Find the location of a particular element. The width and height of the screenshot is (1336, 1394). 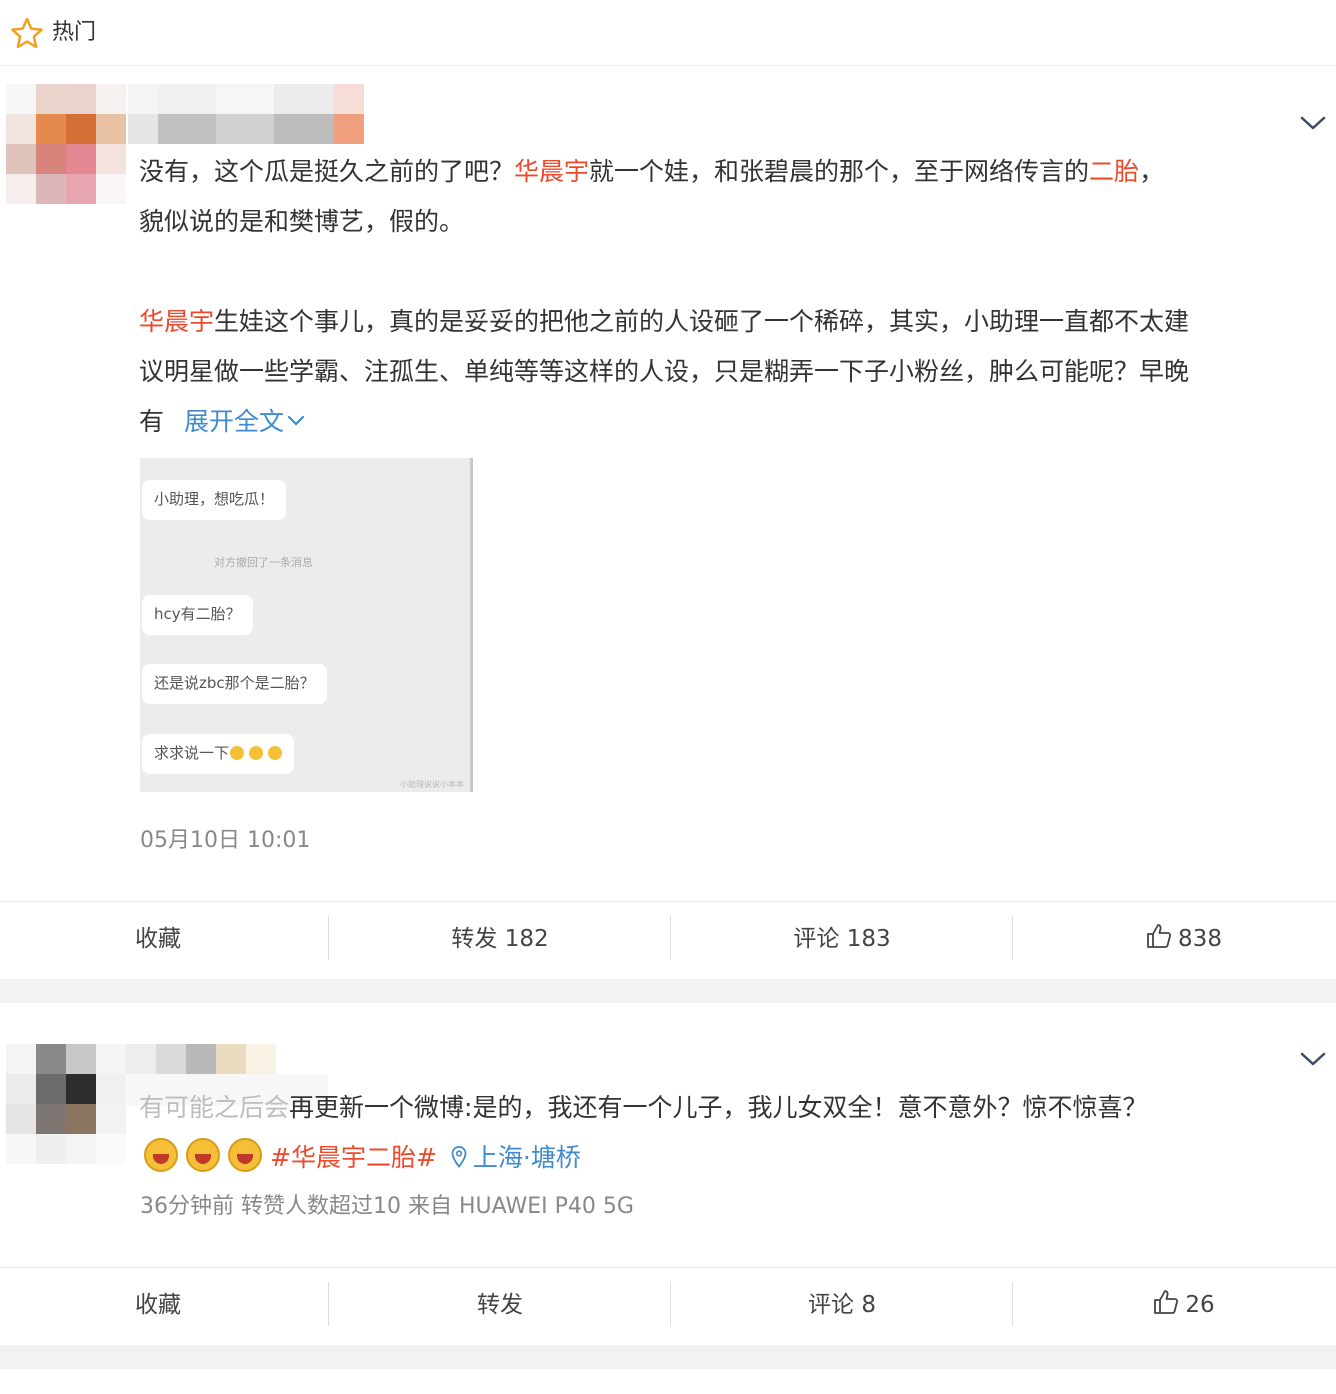

image-watermark: 小助理说说小本本 is located at coordinates (432, 784).